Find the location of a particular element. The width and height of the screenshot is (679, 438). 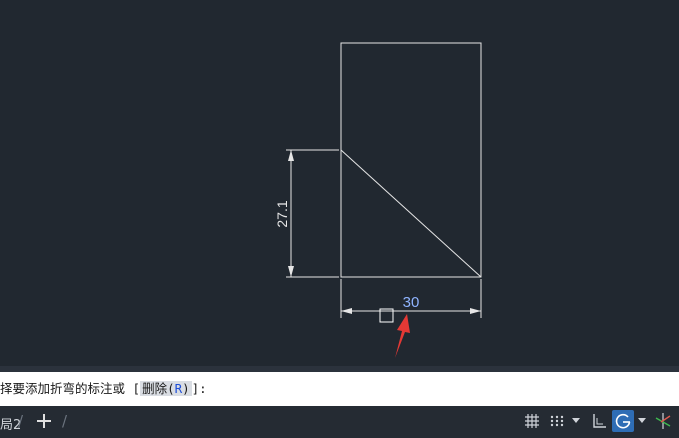

horizontal-dimension-text: 30 is located at coordinates (411, 302).